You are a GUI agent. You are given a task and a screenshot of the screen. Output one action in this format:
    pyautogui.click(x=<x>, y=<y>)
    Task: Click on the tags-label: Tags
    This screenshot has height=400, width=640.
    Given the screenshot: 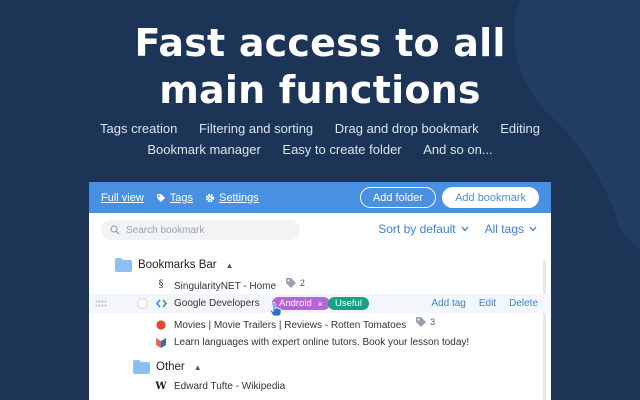 What is the action you would take?
    pyautogui.click(x=181, y=197)
    